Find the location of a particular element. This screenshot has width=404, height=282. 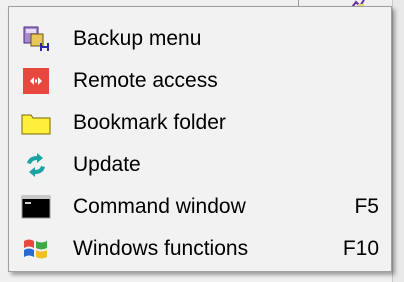

menu-item-shortcut: F5 is located at coordinates (366, 206).